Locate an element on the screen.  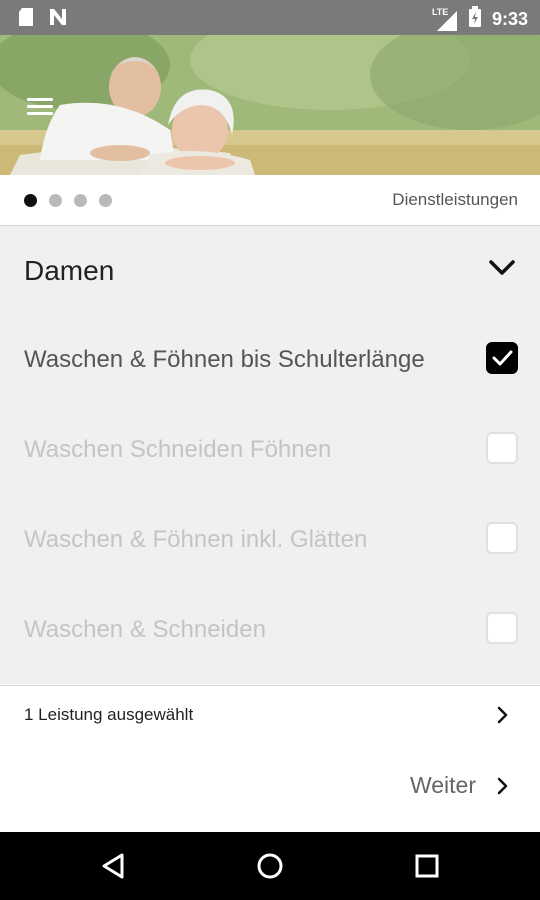
checkbox-checked is located at coordinates (502, 358).